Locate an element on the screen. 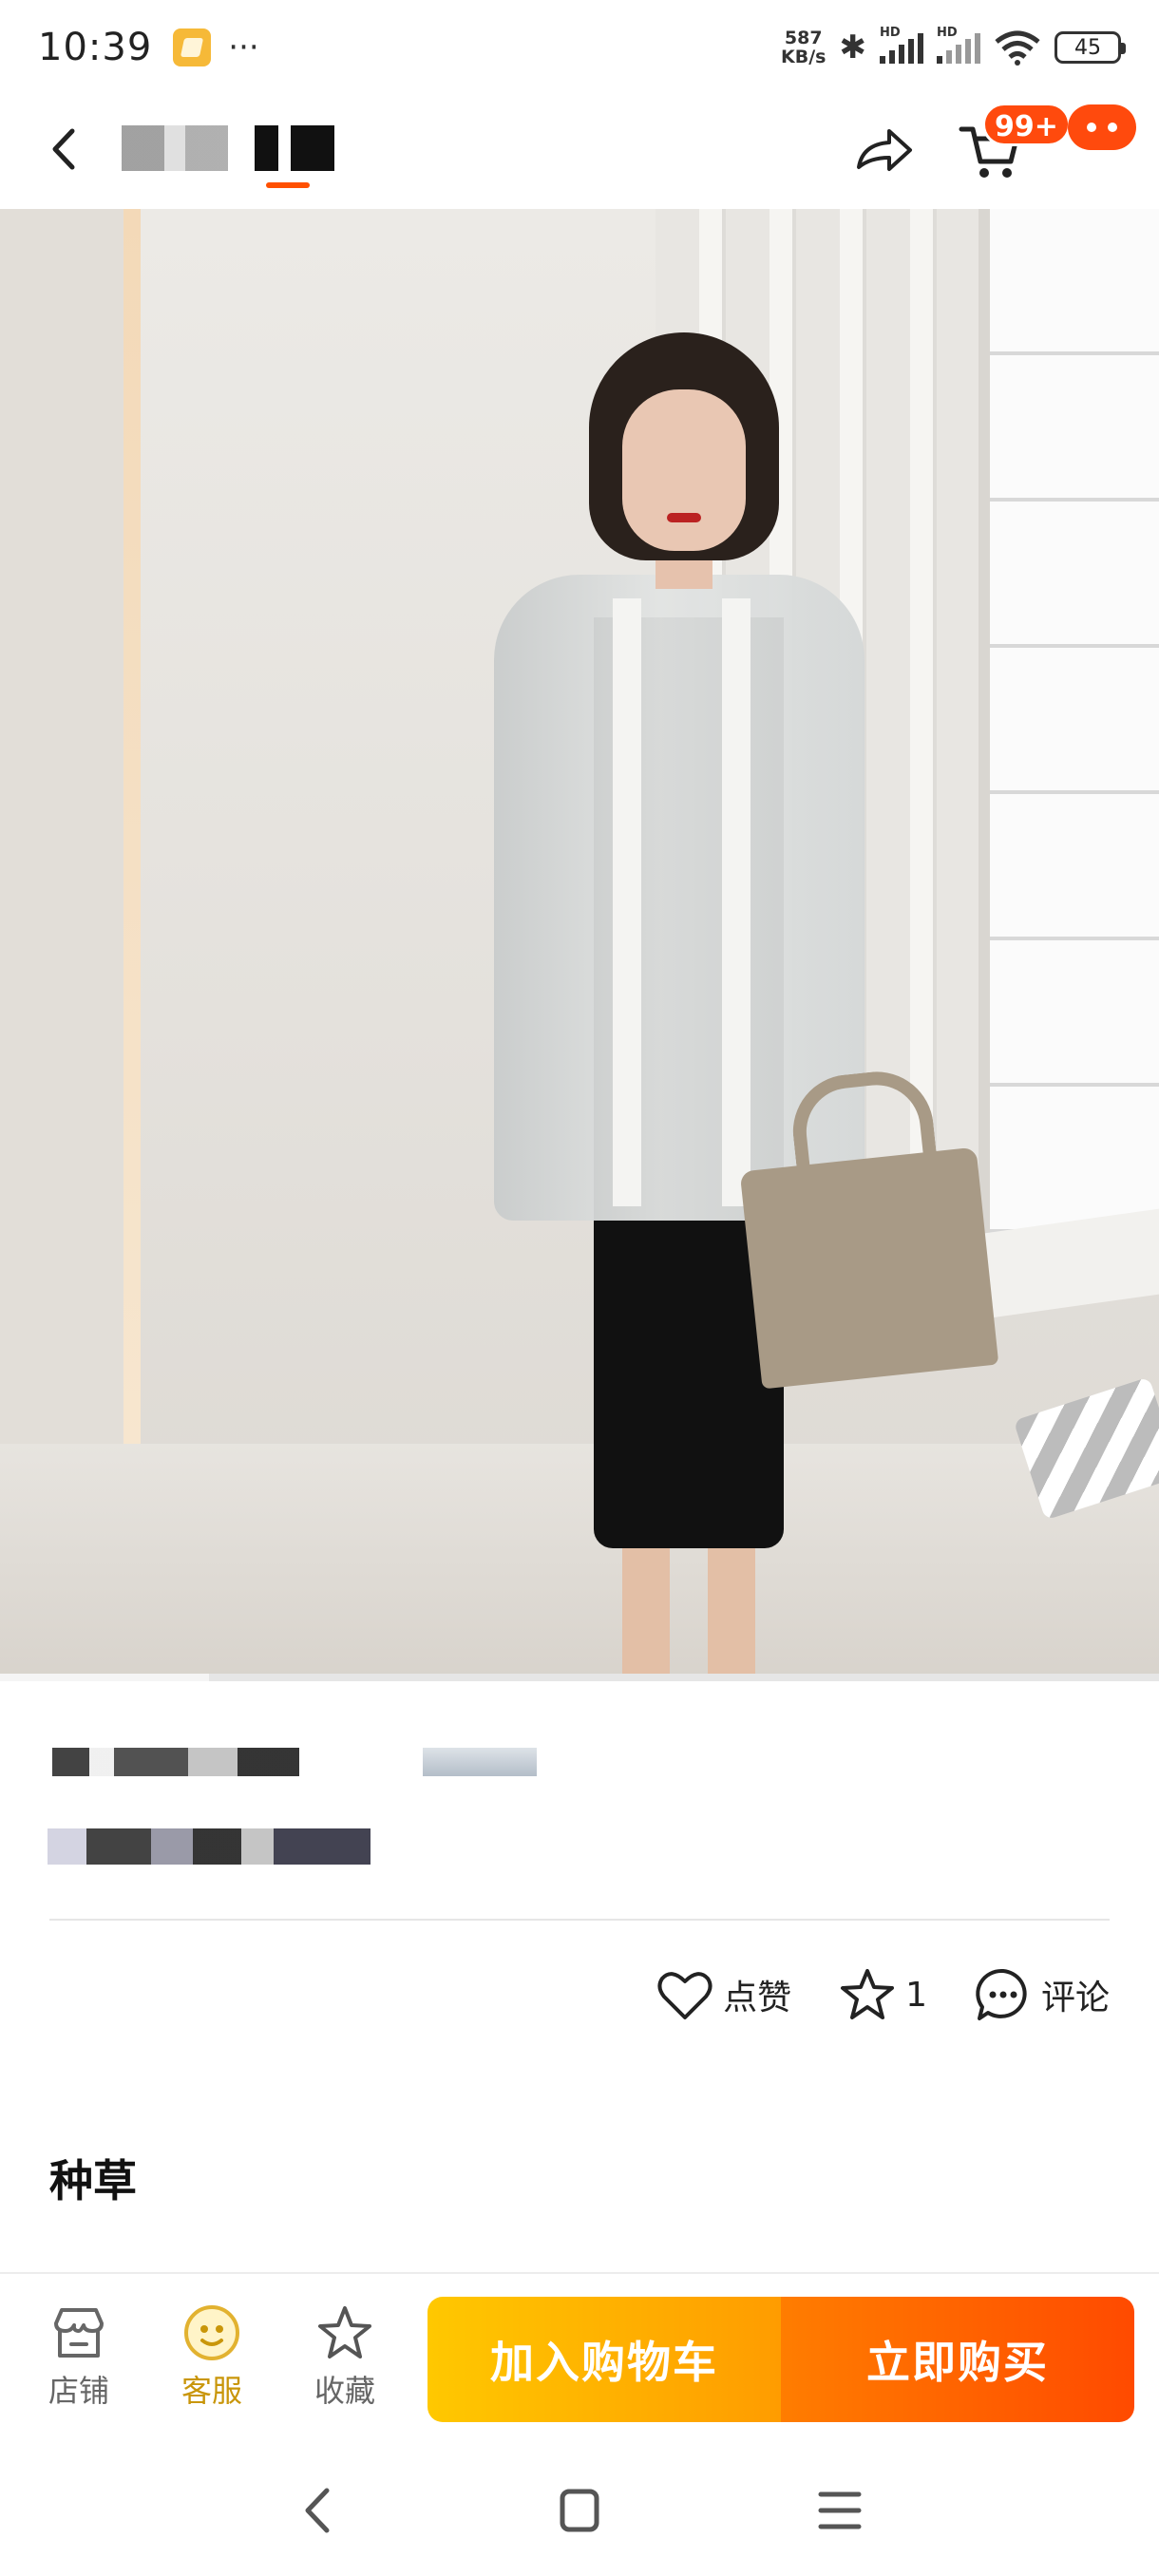 This screenshot has width=1159, height=2576. collect-button: 收藏 is located at coordinates (345, 2356).